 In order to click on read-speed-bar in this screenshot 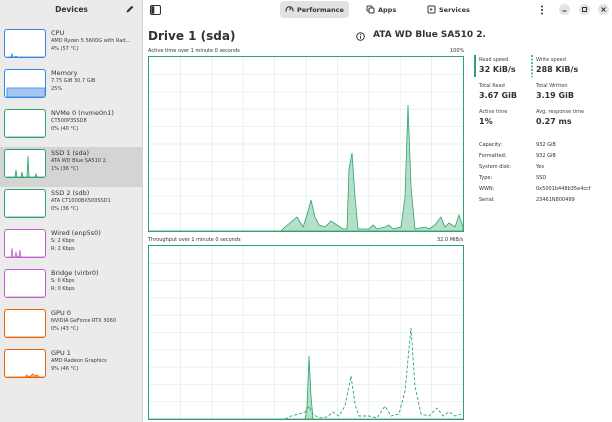, I will do `click(475, 66)`.